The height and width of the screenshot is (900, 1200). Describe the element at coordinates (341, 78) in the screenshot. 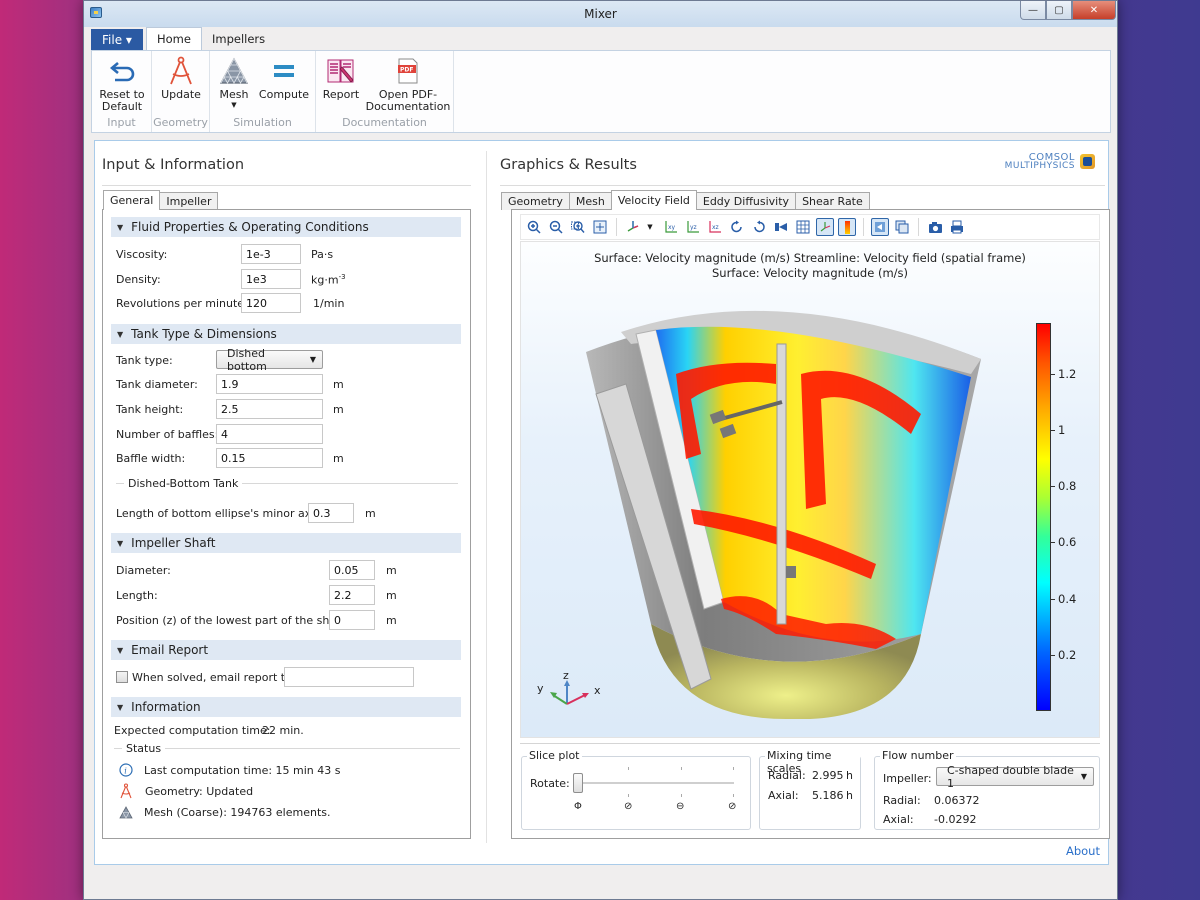

I see `report-button: Report` at that location.